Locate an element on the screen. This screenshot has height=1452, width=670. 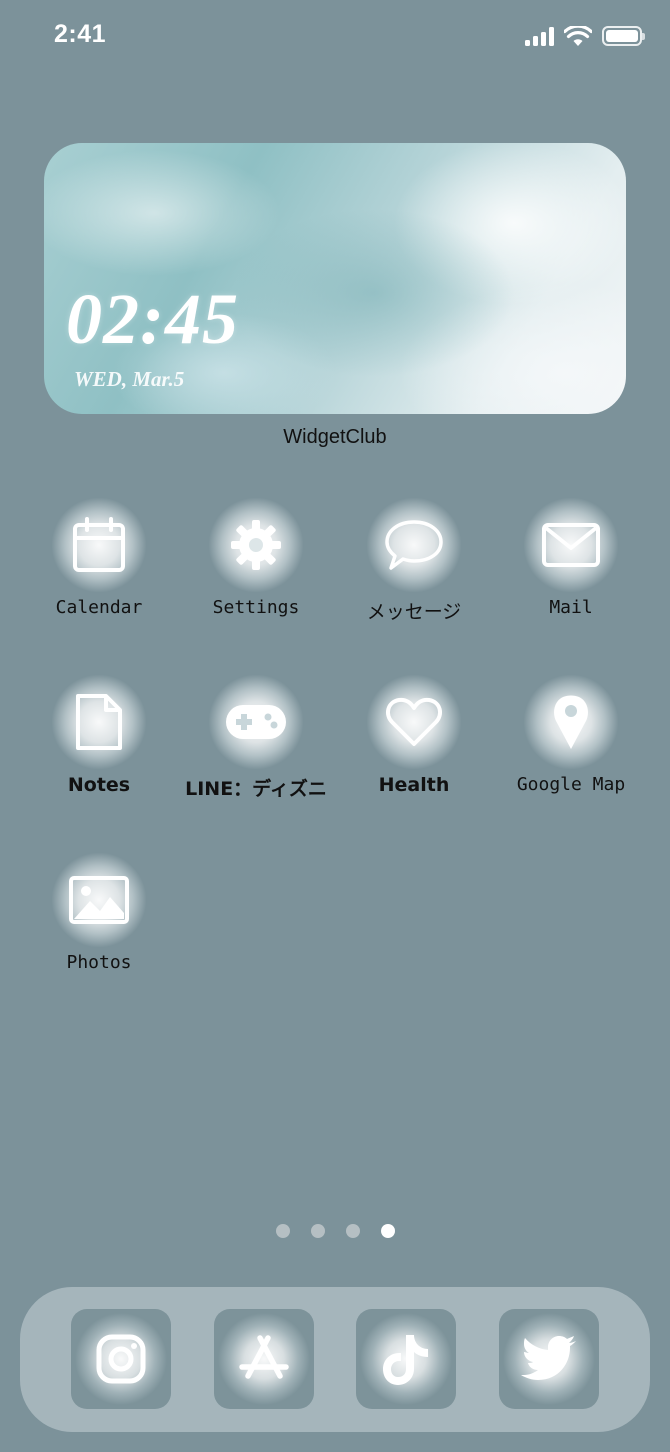
battery-icon is located at coordinates (623, 36).